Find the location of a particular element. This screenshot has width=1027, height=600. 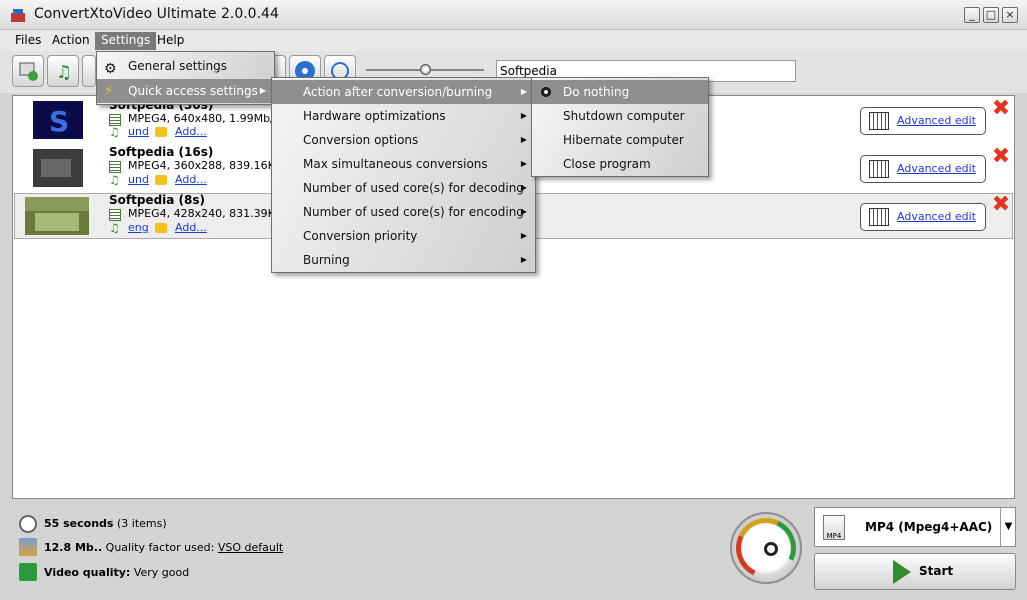

maximize-button: □ is located at coordinates (991, 15).